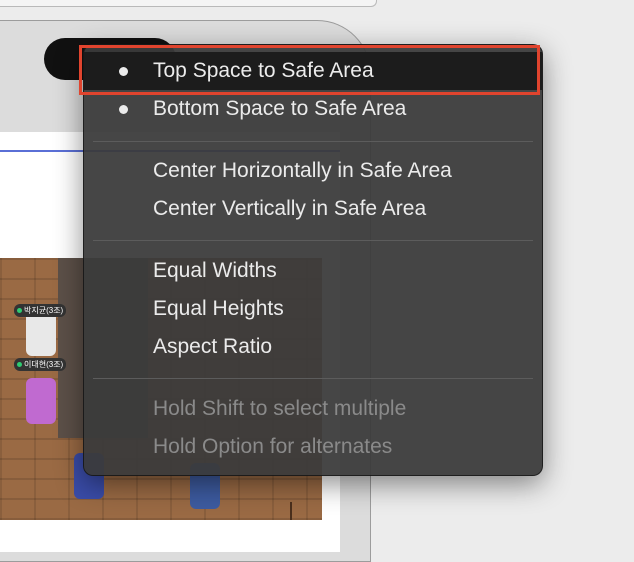 This screenshot has height=562, width=634. What do you see at coordinates (40, 310) in the screenshot?
I see `avatar-name-tag: 박지균(3조)` at bounding box center [40, 310].